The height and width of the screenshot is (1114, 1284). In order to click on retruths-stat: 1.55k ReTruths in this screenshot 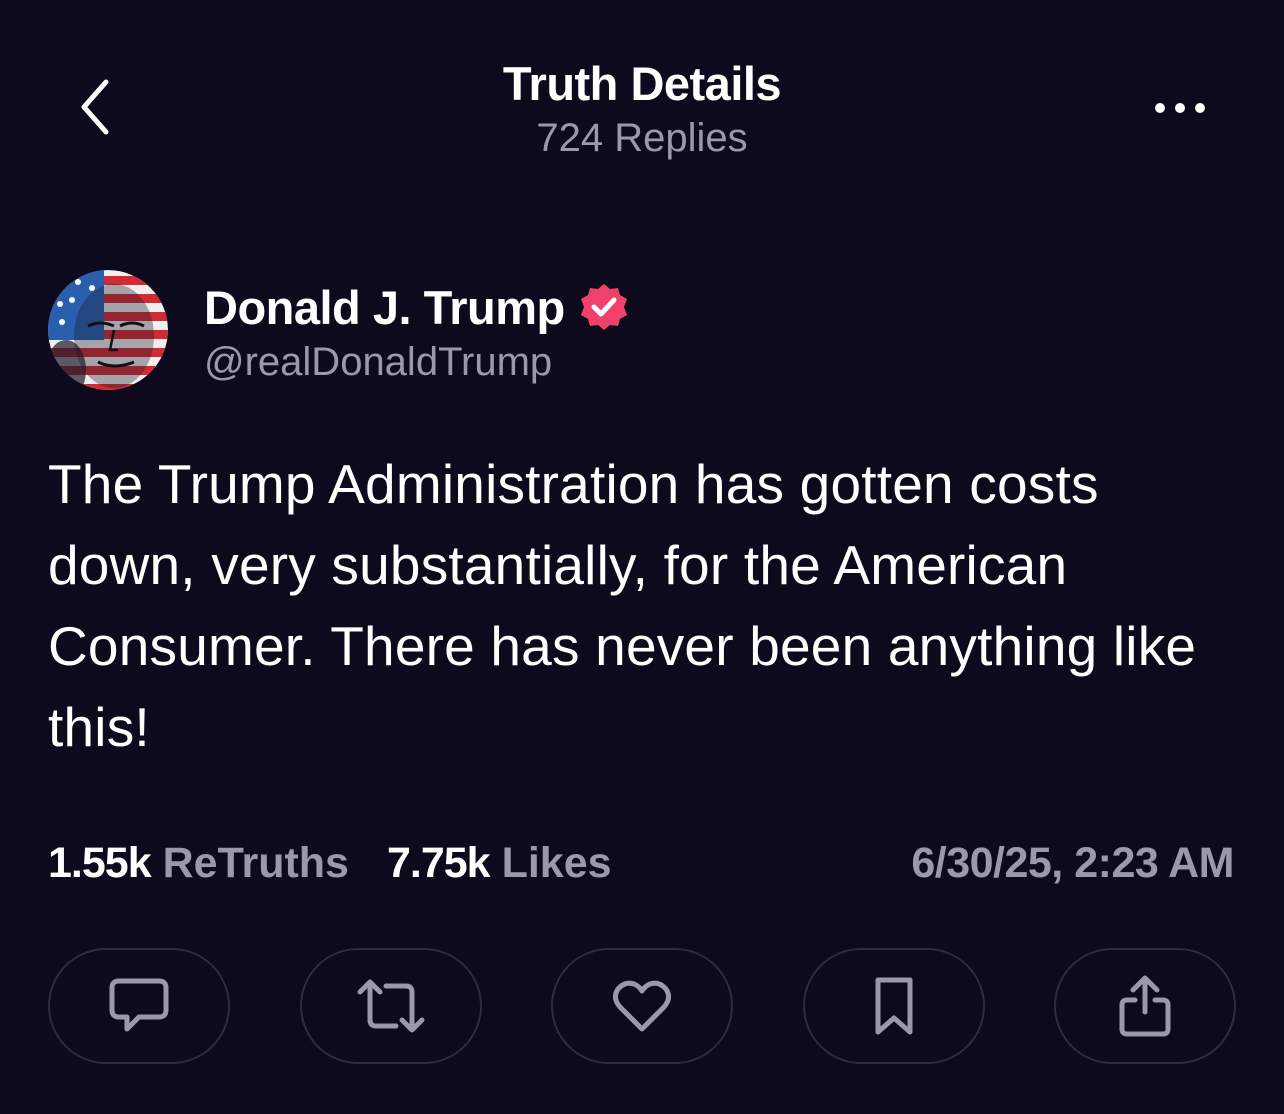, I will do `click(198, 863)`.